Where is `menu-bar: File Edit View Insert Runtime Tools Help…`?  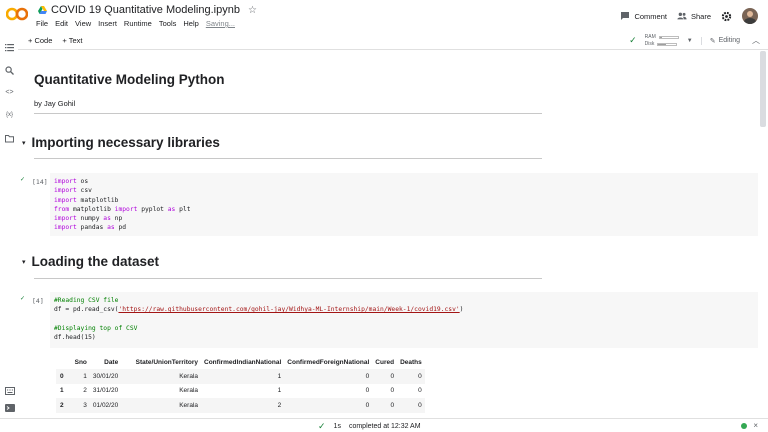
menu-bar: File Edit View Insert Runtime Tools Help… is located at coordinates (135, 23).